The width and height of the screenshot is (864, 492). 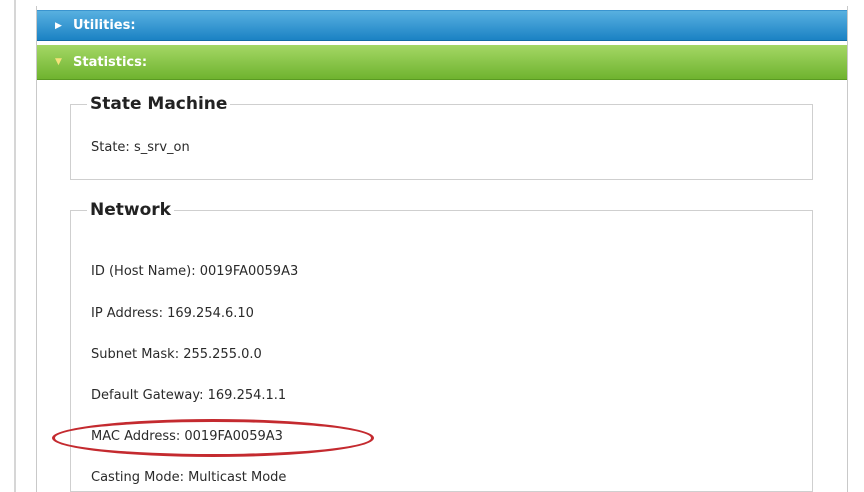 I want to click on state-value: s_srv_on, so click(x=161, y=147).